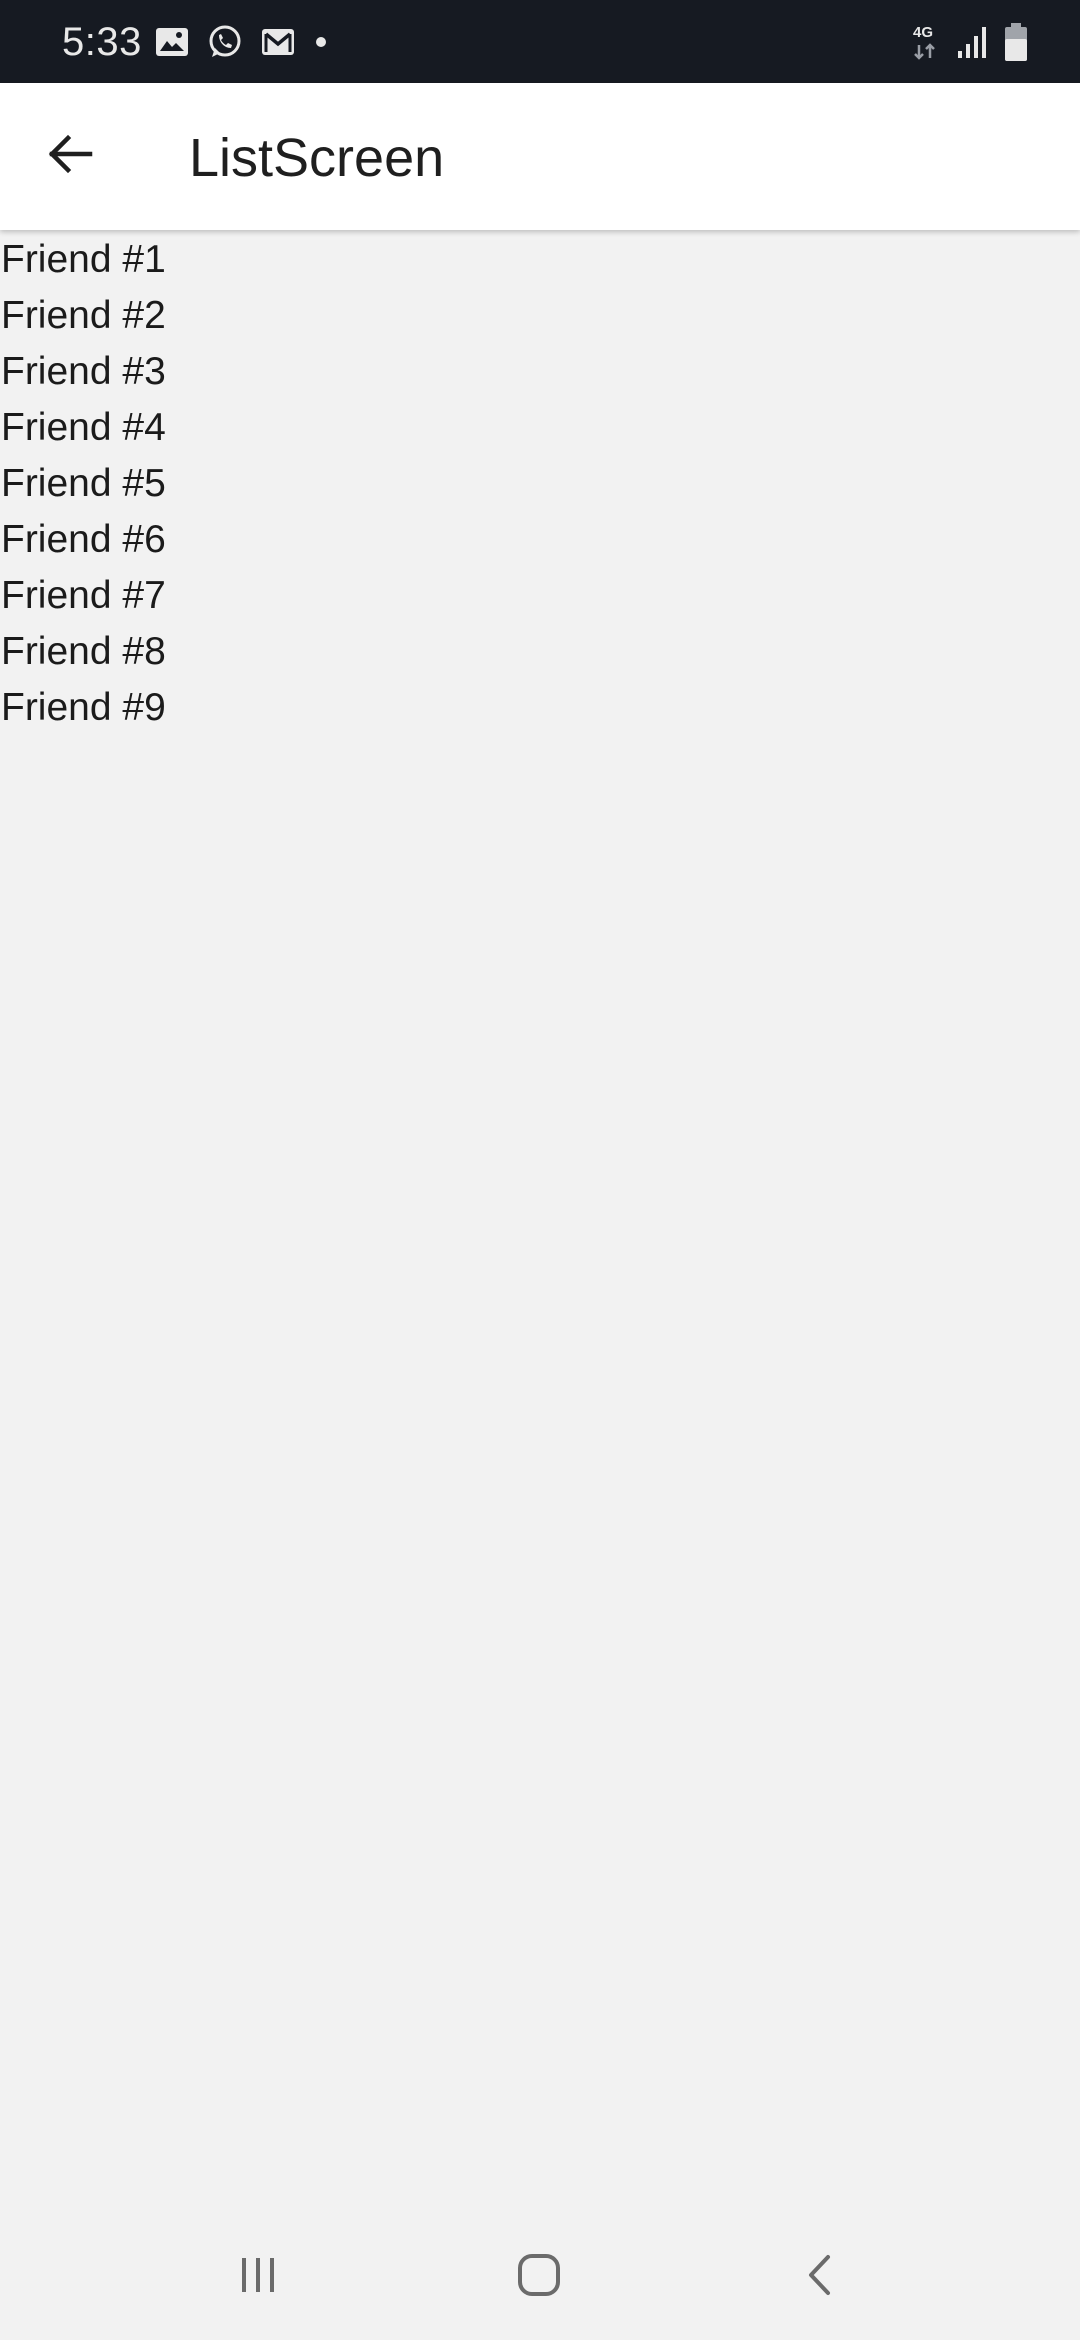  I want to click on list-item: Friend #4, so click(540, 428).